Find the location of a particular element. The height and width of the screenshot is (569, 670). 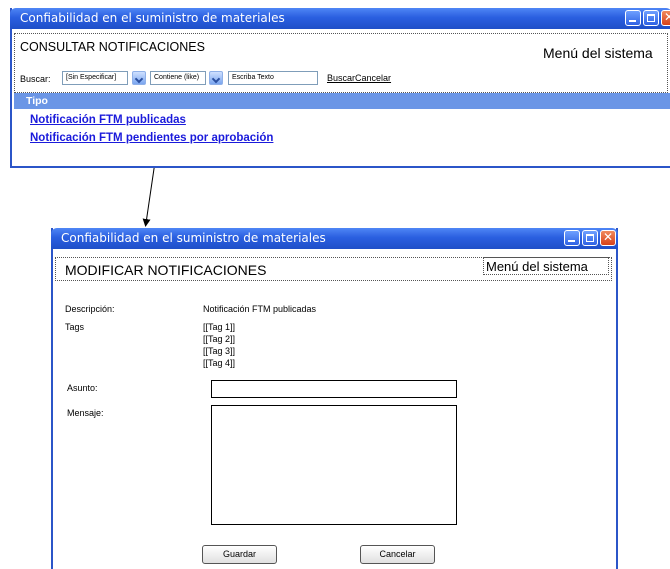

operator-select: Contiene (like) is located at coordinates (178, 78).